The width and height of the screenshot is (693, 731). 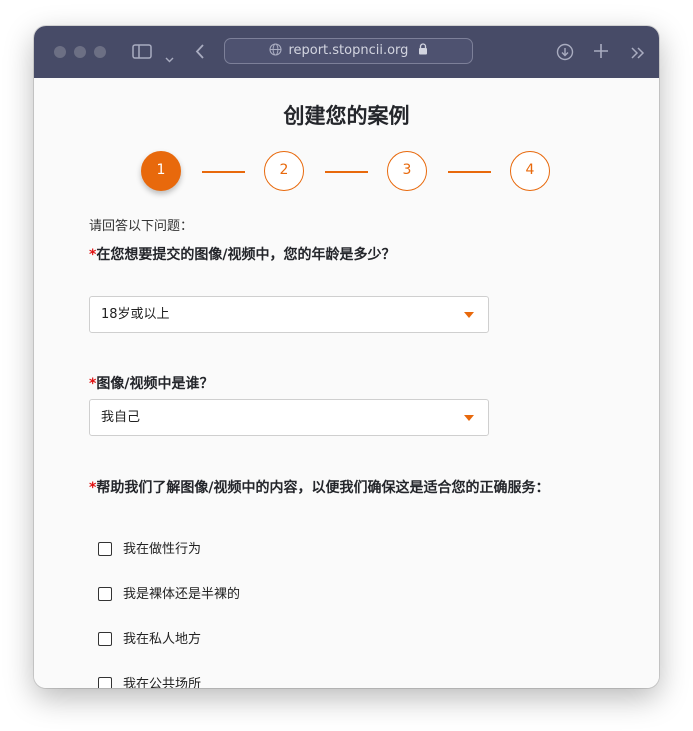 I want to click on instructions-text: 请回答以下问题：, so click(x=141, y=226).